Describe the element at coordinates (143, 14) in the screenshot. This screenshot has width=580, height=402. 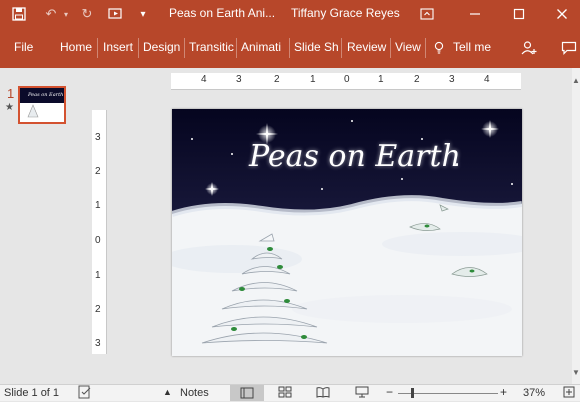
I see `customize-qat-icon: ▾` at that location.